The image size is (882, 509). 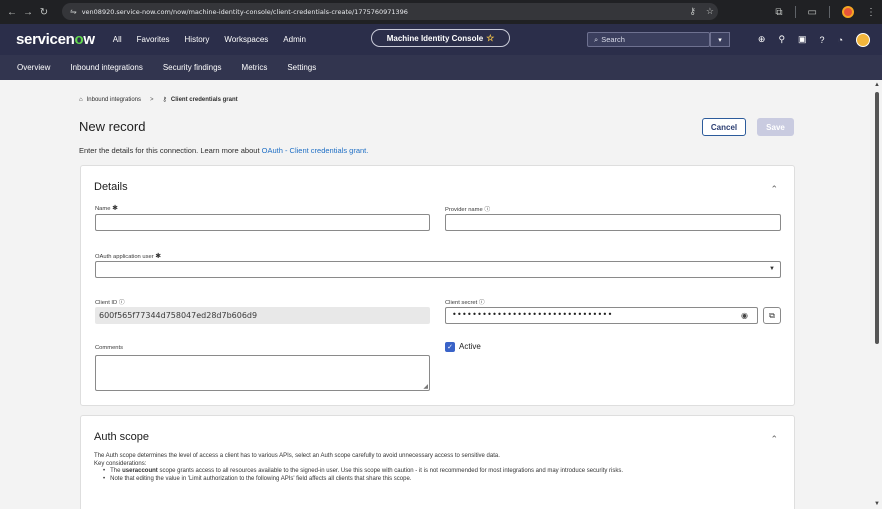 What do you see at coordinates (106, 67) in the screenshot?
I see `tab-inbound-integrations: Inbound integrations` at bounding box center [106, 67].